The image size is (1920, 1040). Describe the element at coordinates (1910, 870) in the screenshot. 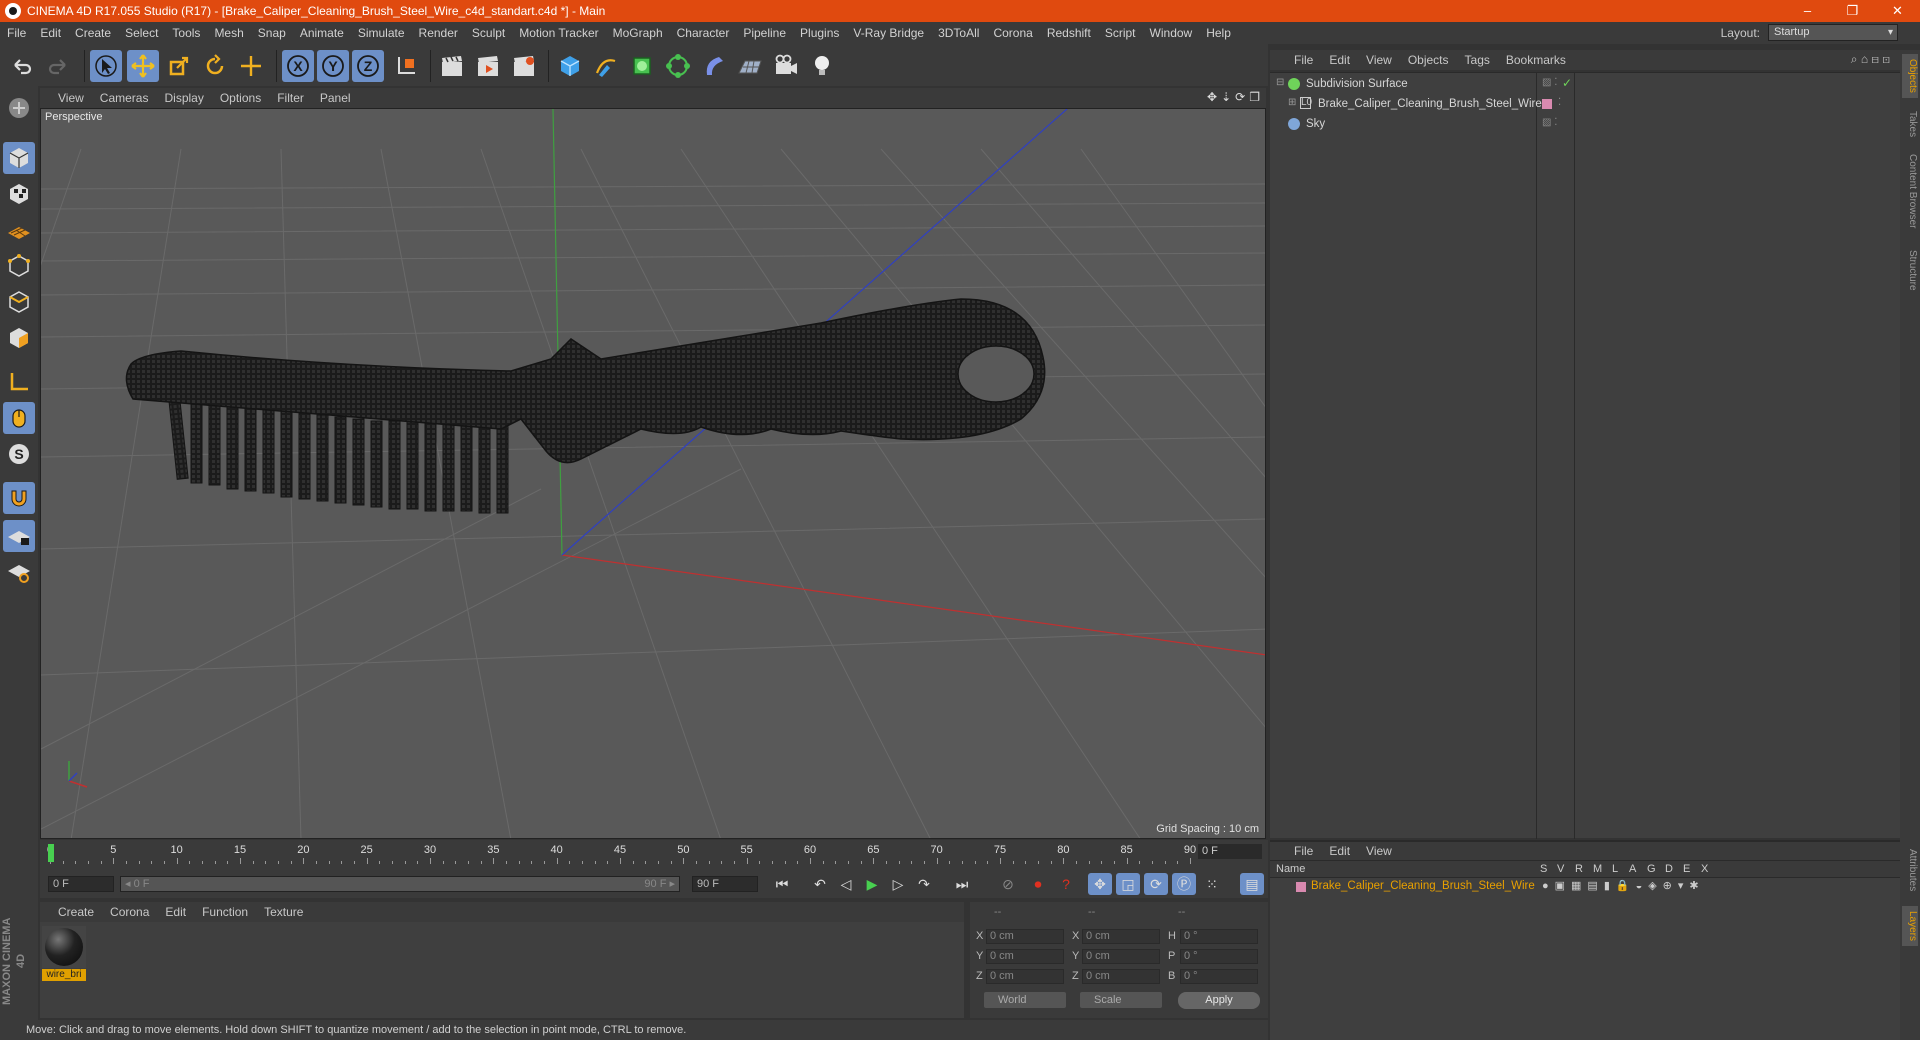

I see `tab-attributes: Attributes` at that location.